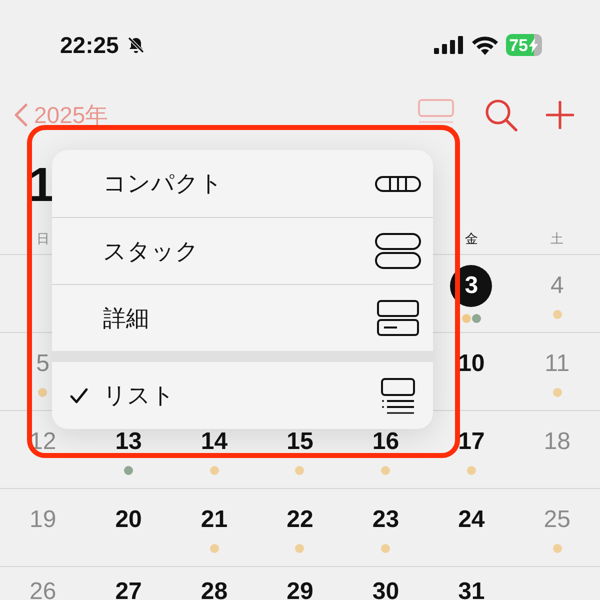  What do you see at coordinates (21, 115) in the screenshot?
I see `chevron-left-icon` at bounding box center [21, 115].